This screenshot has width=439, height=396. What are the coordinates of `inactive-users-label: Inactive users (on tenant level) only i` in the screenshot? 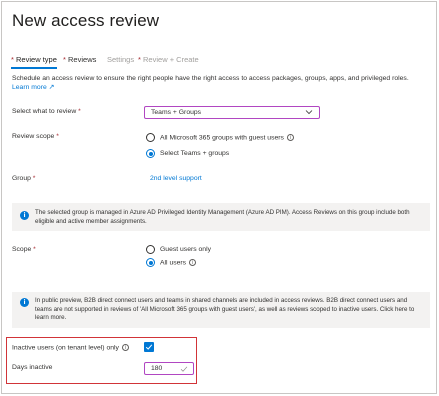 It's located at (70, 347).